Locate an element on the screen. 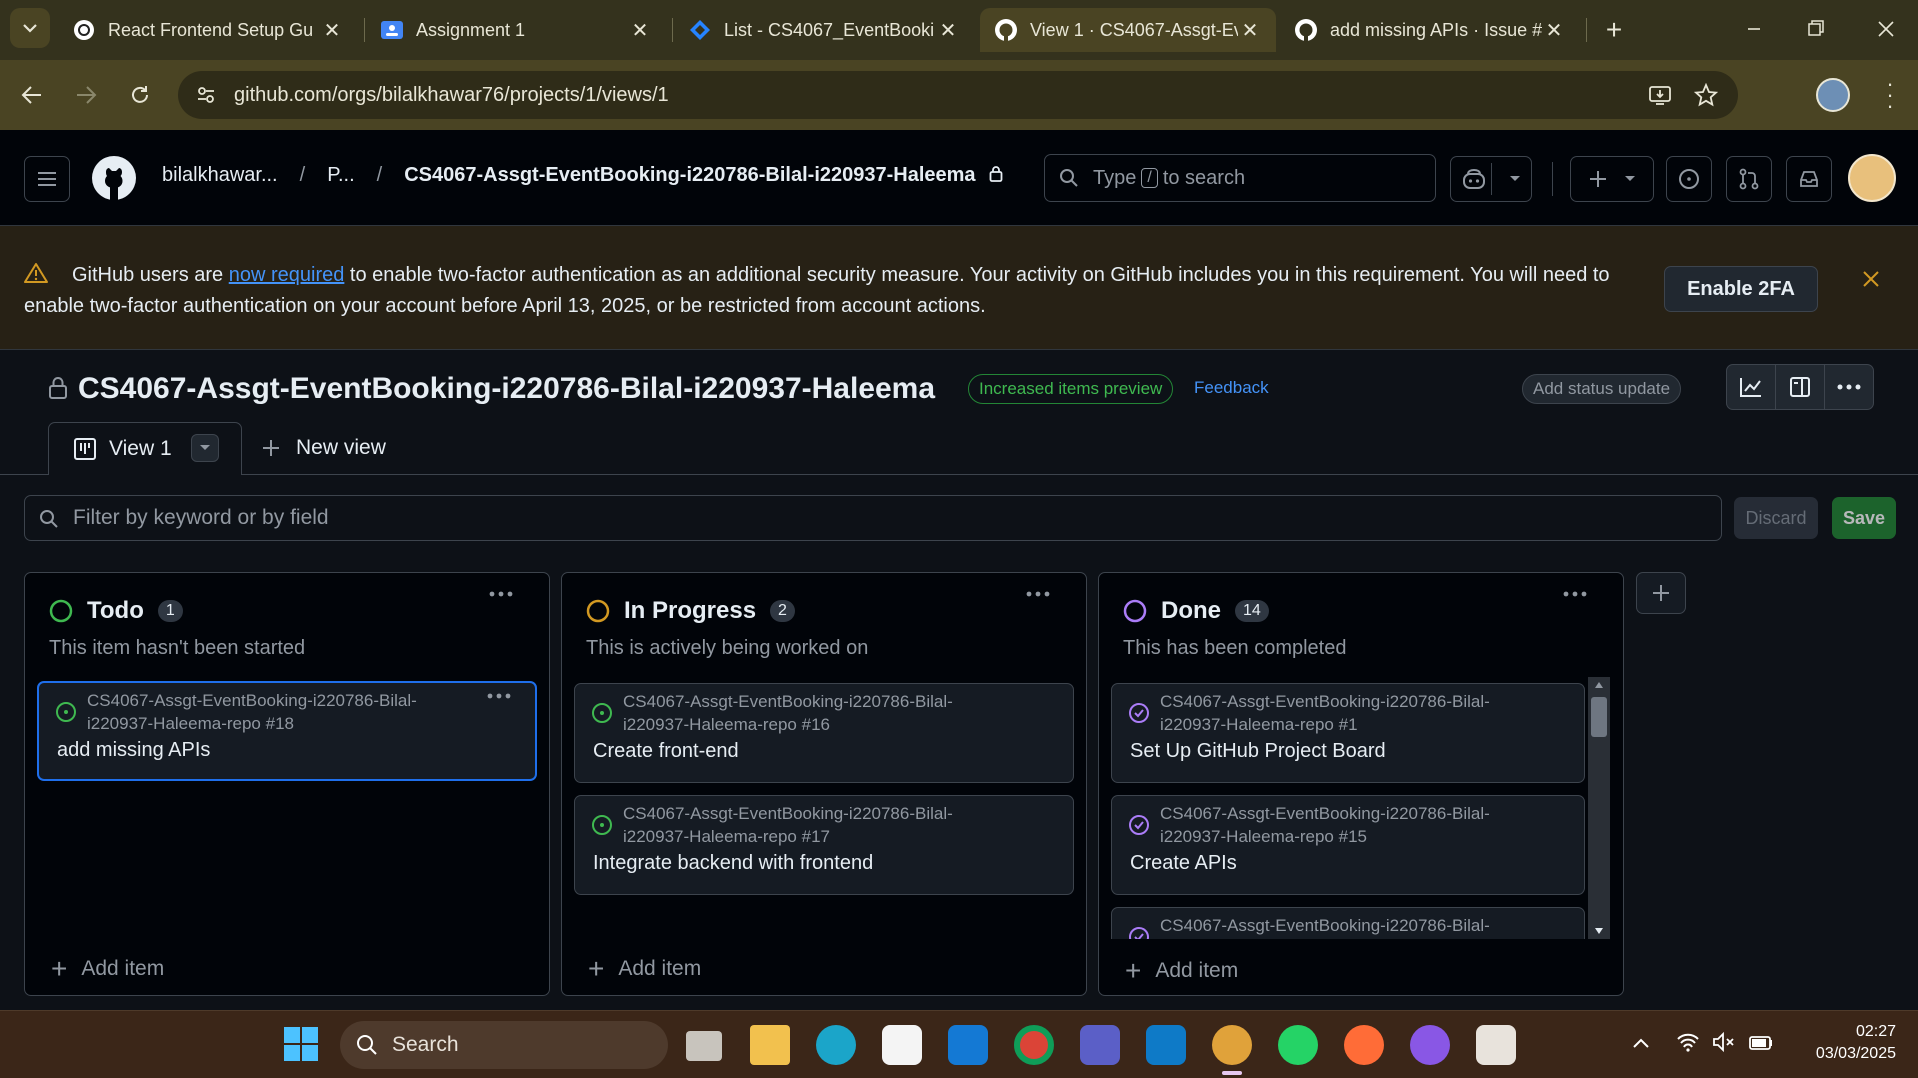 Image resolution: width=1918 pixels, height=1078 pixels. card-title: add missing APIs is located at coordinates (133, 750).